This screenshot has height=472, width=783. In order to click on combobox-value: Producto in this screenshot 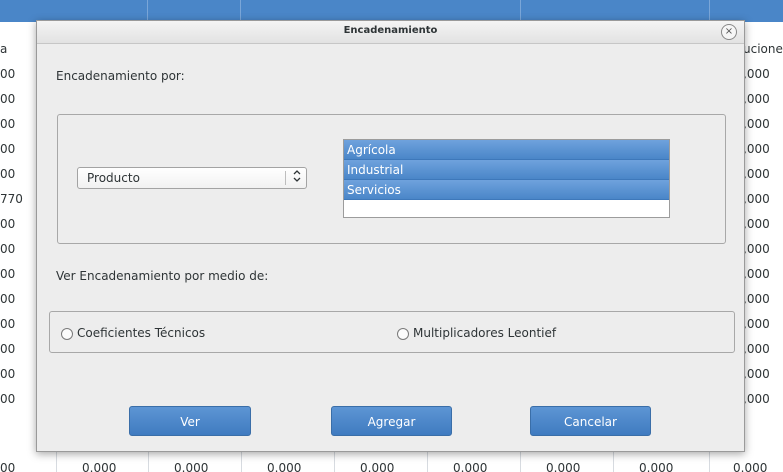, I will do `click(113, 178)`.